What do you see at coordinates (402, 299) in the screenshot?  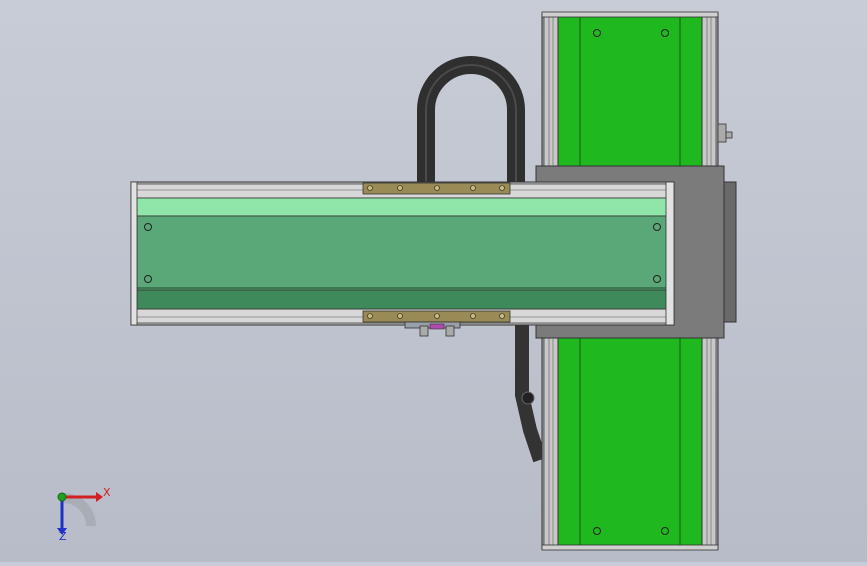 I see `horizontal-module-cover-bottom` at bounding box center [402, 299].